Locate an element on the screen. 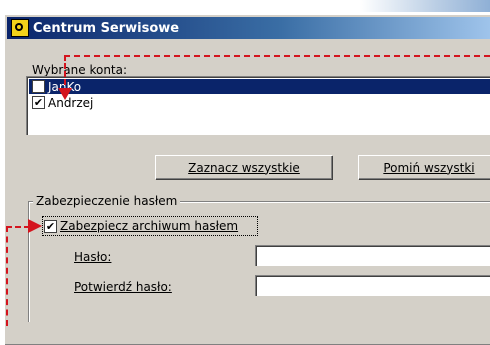 The height and width of the screenshot is (345, 490). confirm-password-label: Potwierdź hasło: is located at coordinates (123, 287).